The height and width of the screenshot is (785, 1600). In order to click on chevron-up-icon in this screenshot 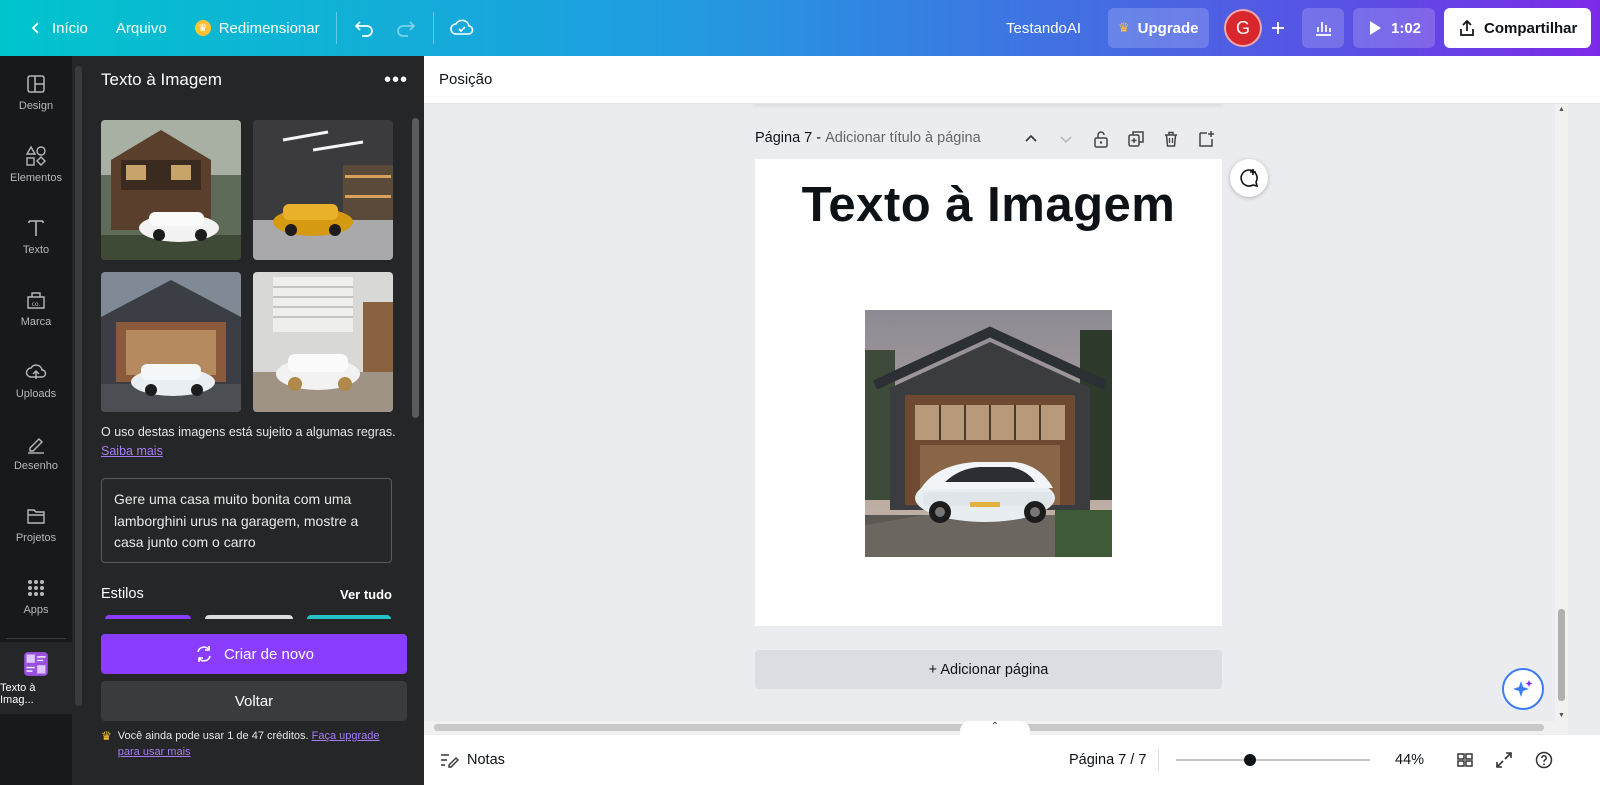, I will do `click(1031, 139)`.